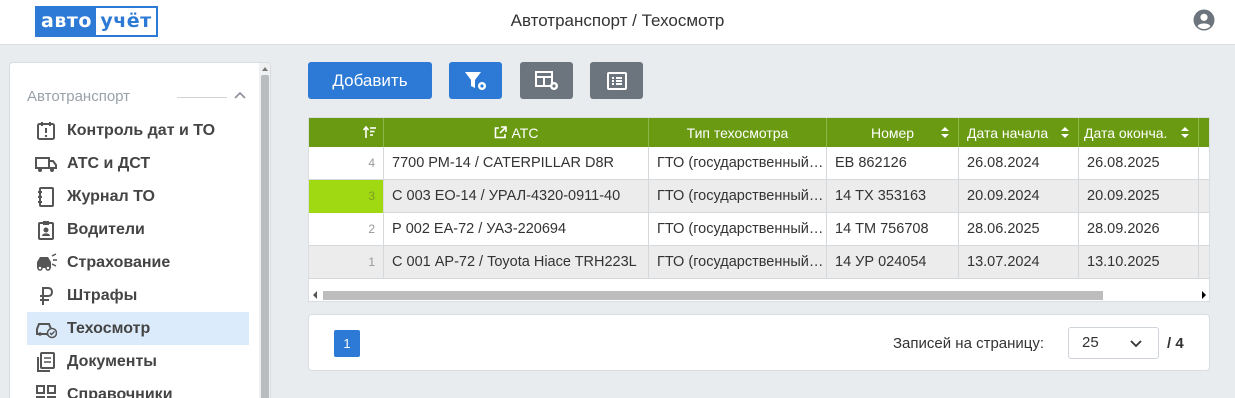 This screenshot has height=398, width=1235. What do you see at coordinates (1139, 163) in the screenshot?
I see `cell-end-date: 26.08.2025` at bounding box center [1139, 163].